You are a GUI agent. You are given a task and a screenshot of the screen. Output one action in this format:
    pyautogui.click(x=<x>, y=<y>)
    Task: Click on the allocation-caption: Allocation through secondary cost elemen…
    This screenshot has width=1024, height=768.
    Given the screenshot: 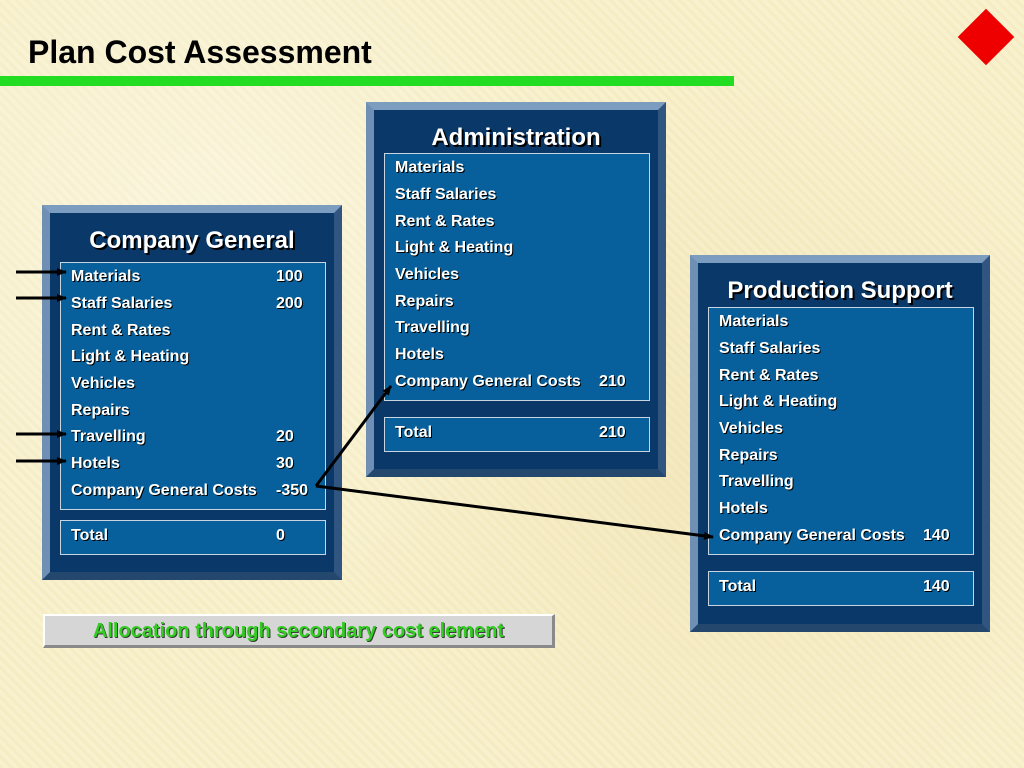 What is the action you would take?
    pyautogui.click(x=299, y=631)
    